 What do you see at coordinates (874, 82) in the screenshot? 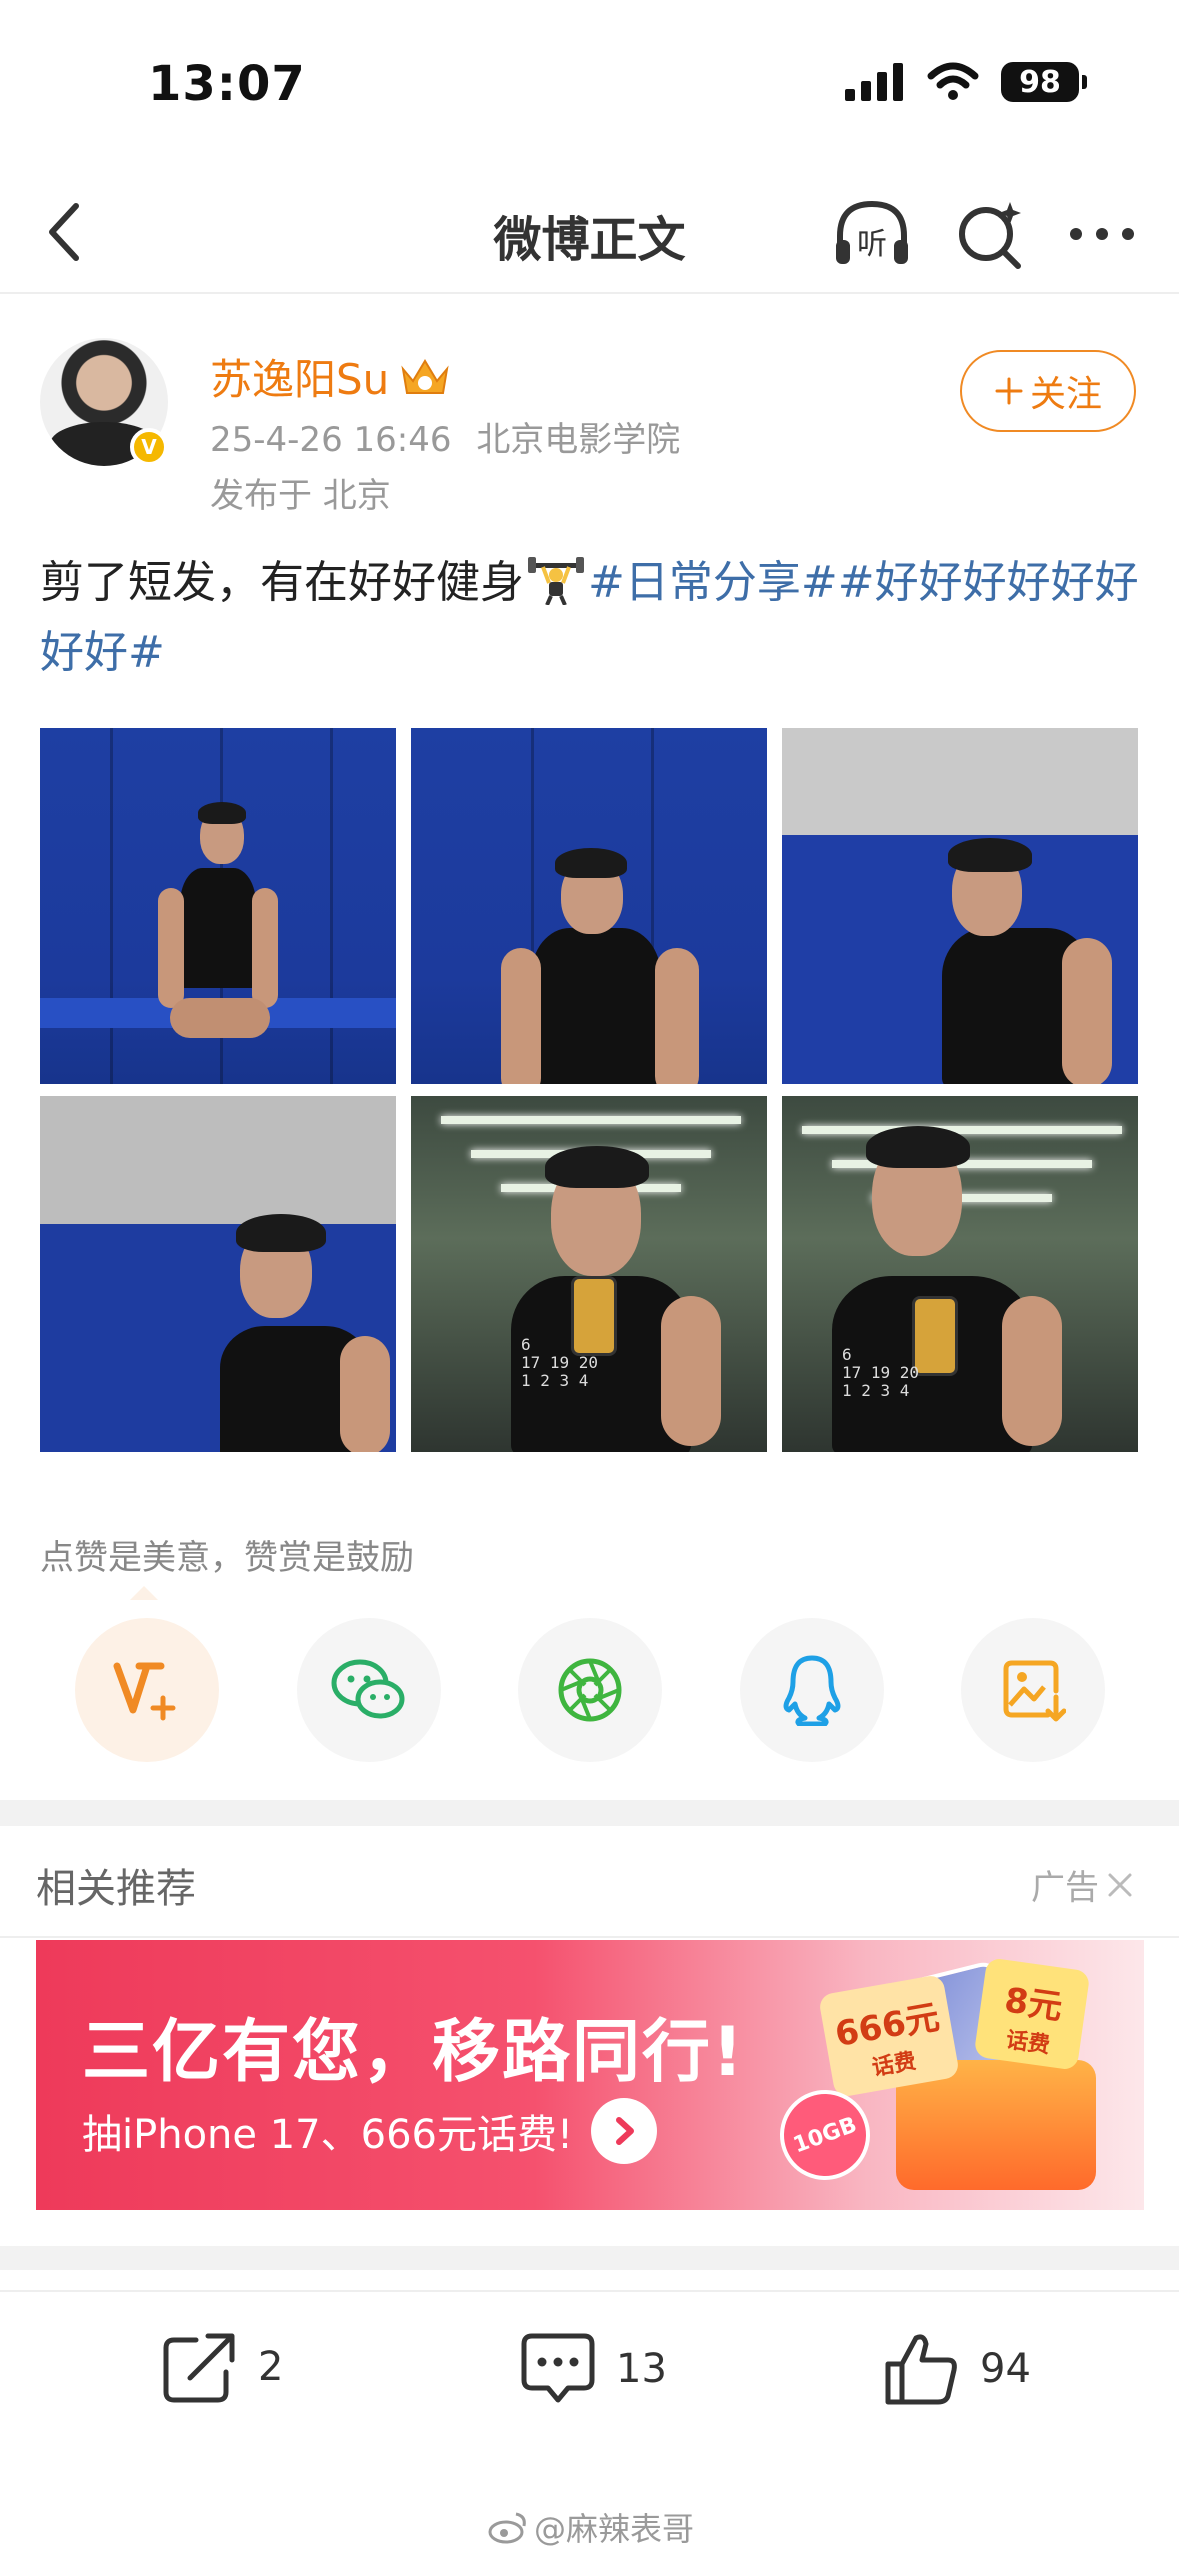
I see `signal-icon` at bounding box center [874, 82].